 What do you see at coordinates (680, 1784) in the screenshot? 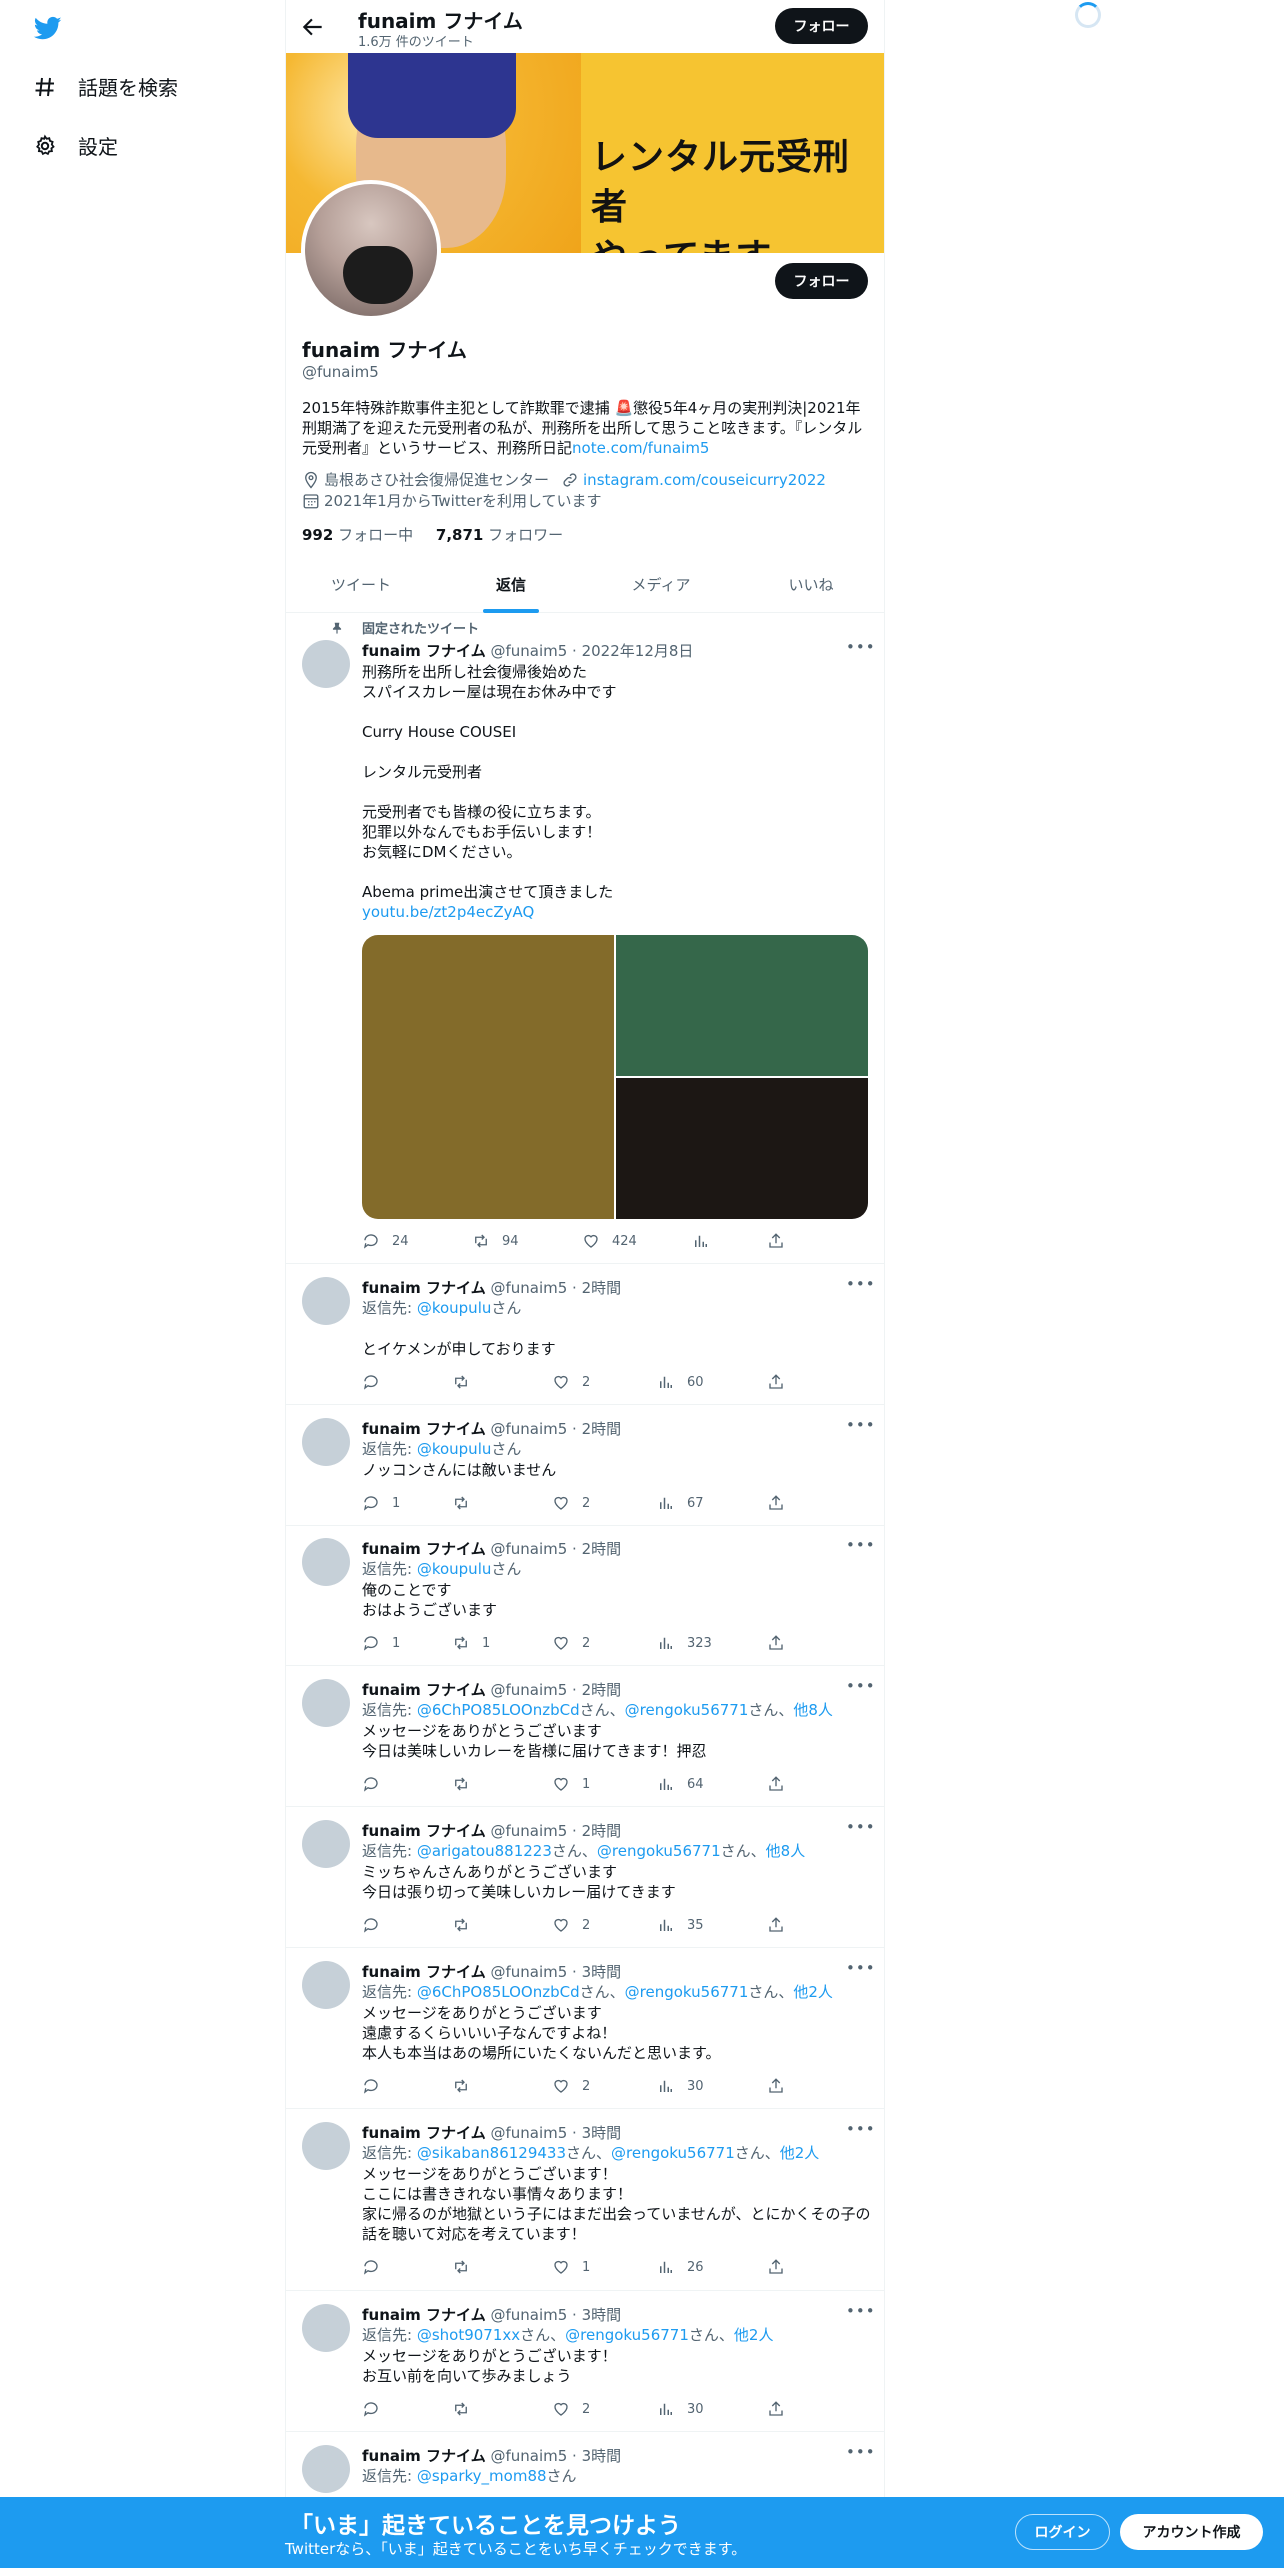
I see `views-button: 64` at bounding box center [680, 1784].